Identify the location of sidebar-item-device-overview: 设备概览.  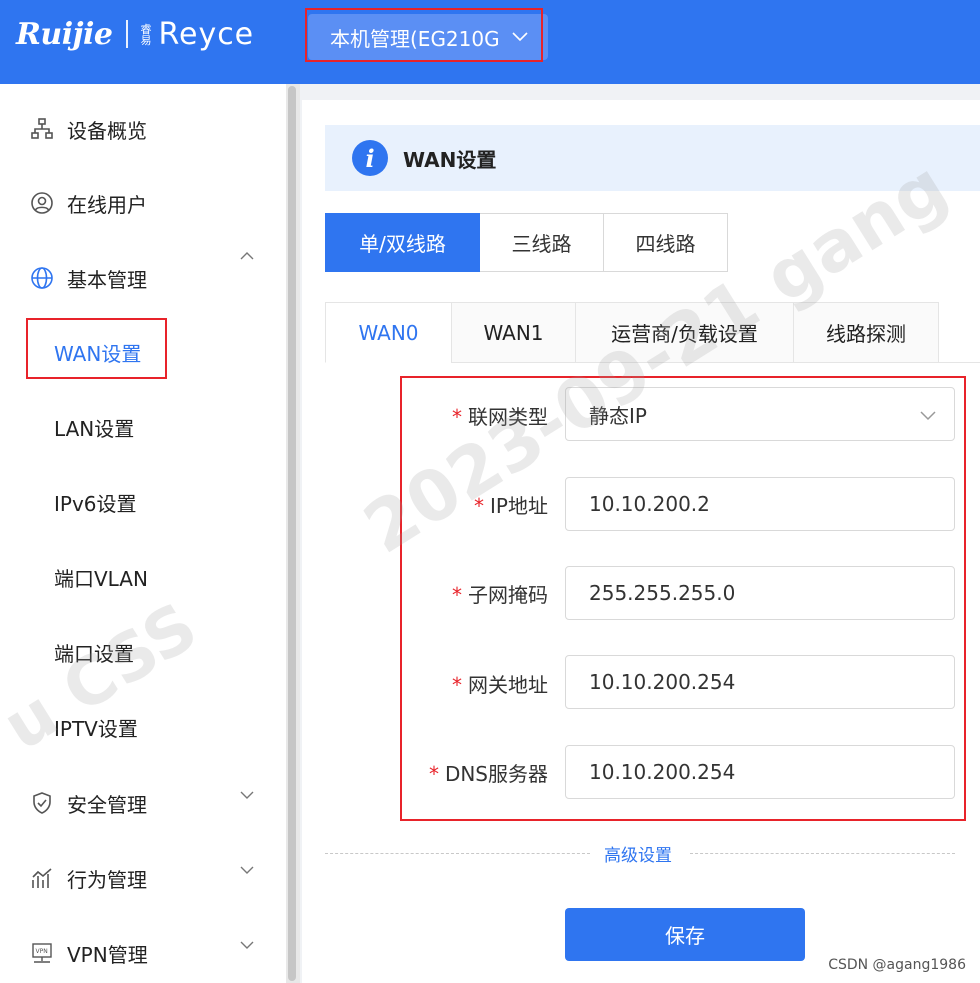
(143, 129).